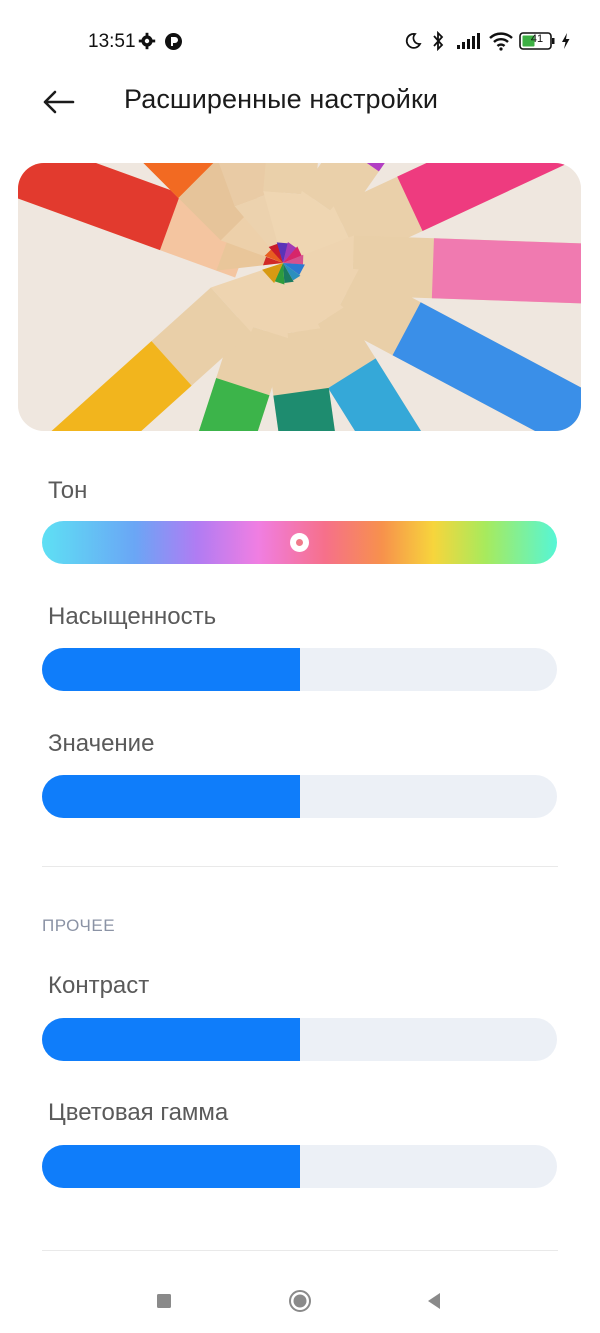 This screenshot has height=1333, width=600. I want to click on back-triangle-icon, so click(434, 1301).